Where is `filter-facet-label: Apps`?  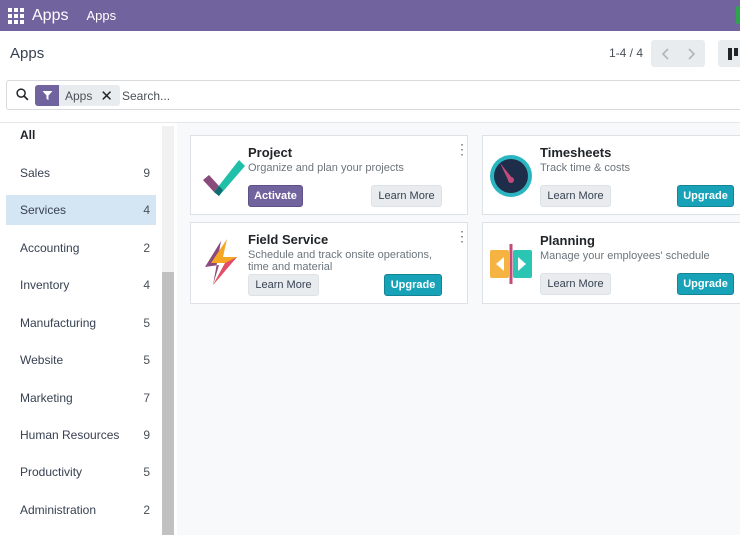 filter-facet-label: Apps is located at coordinates (78, 95).